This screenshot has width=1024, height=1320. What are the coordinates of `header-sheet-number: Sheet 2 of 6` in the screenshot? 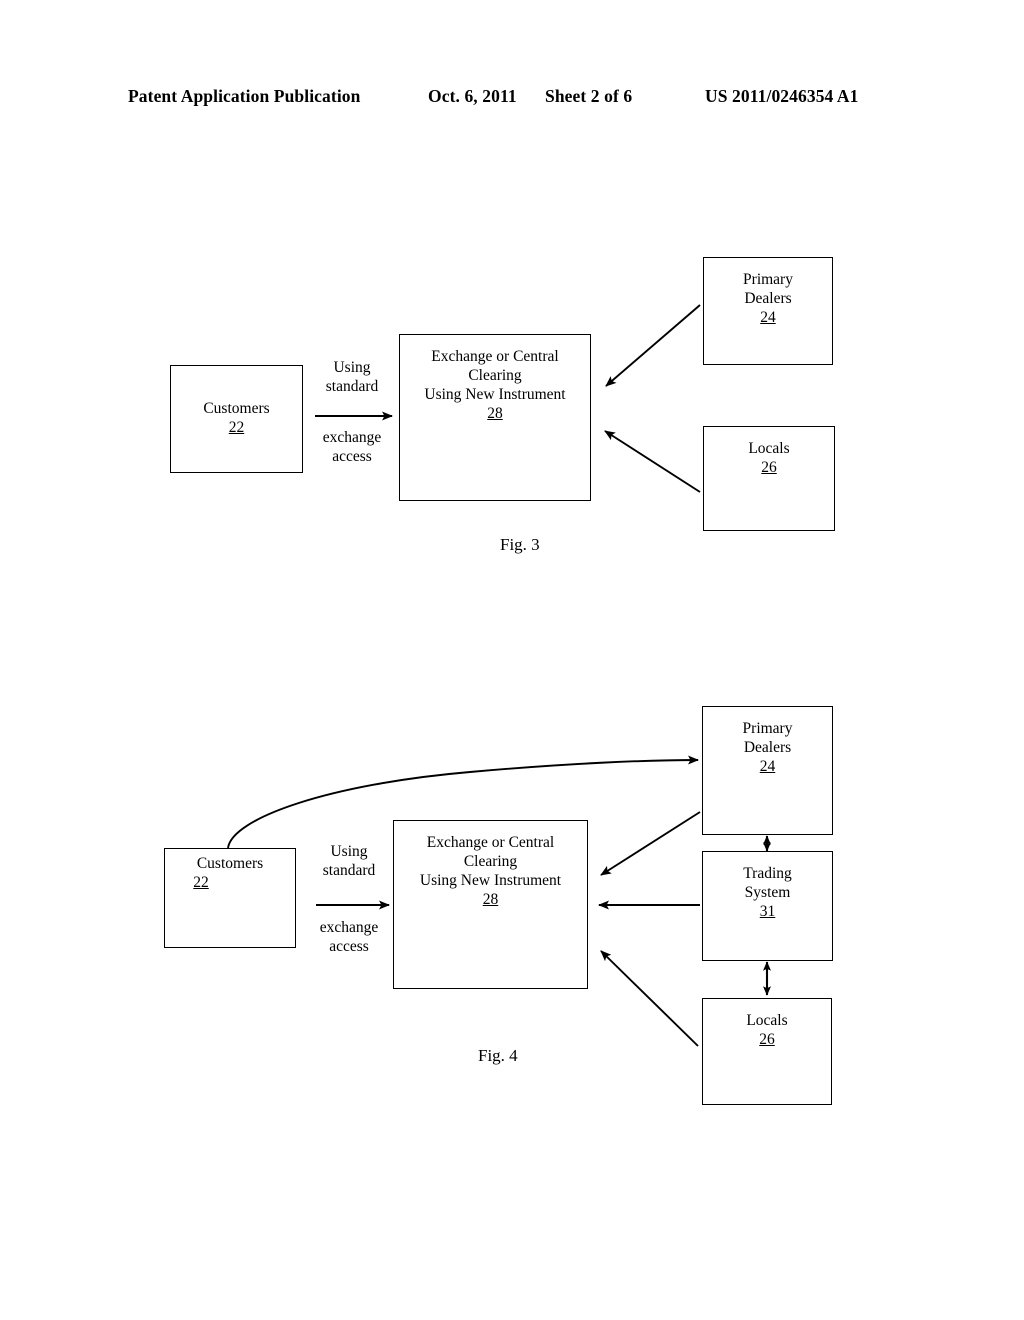 It's located at (589, 96).